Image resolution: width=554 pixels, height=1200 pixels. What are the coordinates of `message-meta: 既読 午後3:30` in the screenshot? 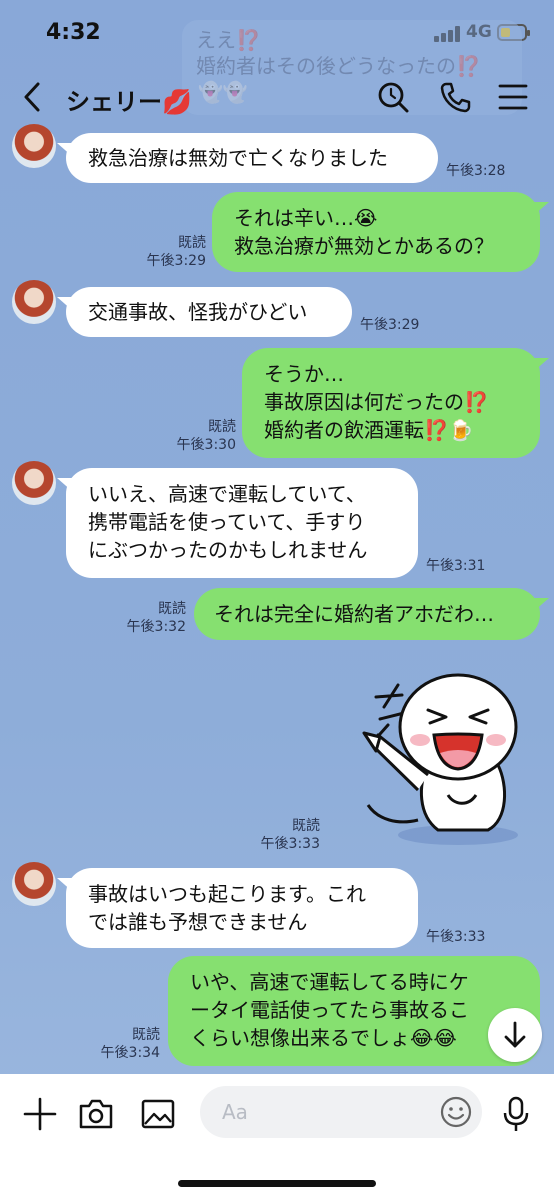 It's located at (206, 436).